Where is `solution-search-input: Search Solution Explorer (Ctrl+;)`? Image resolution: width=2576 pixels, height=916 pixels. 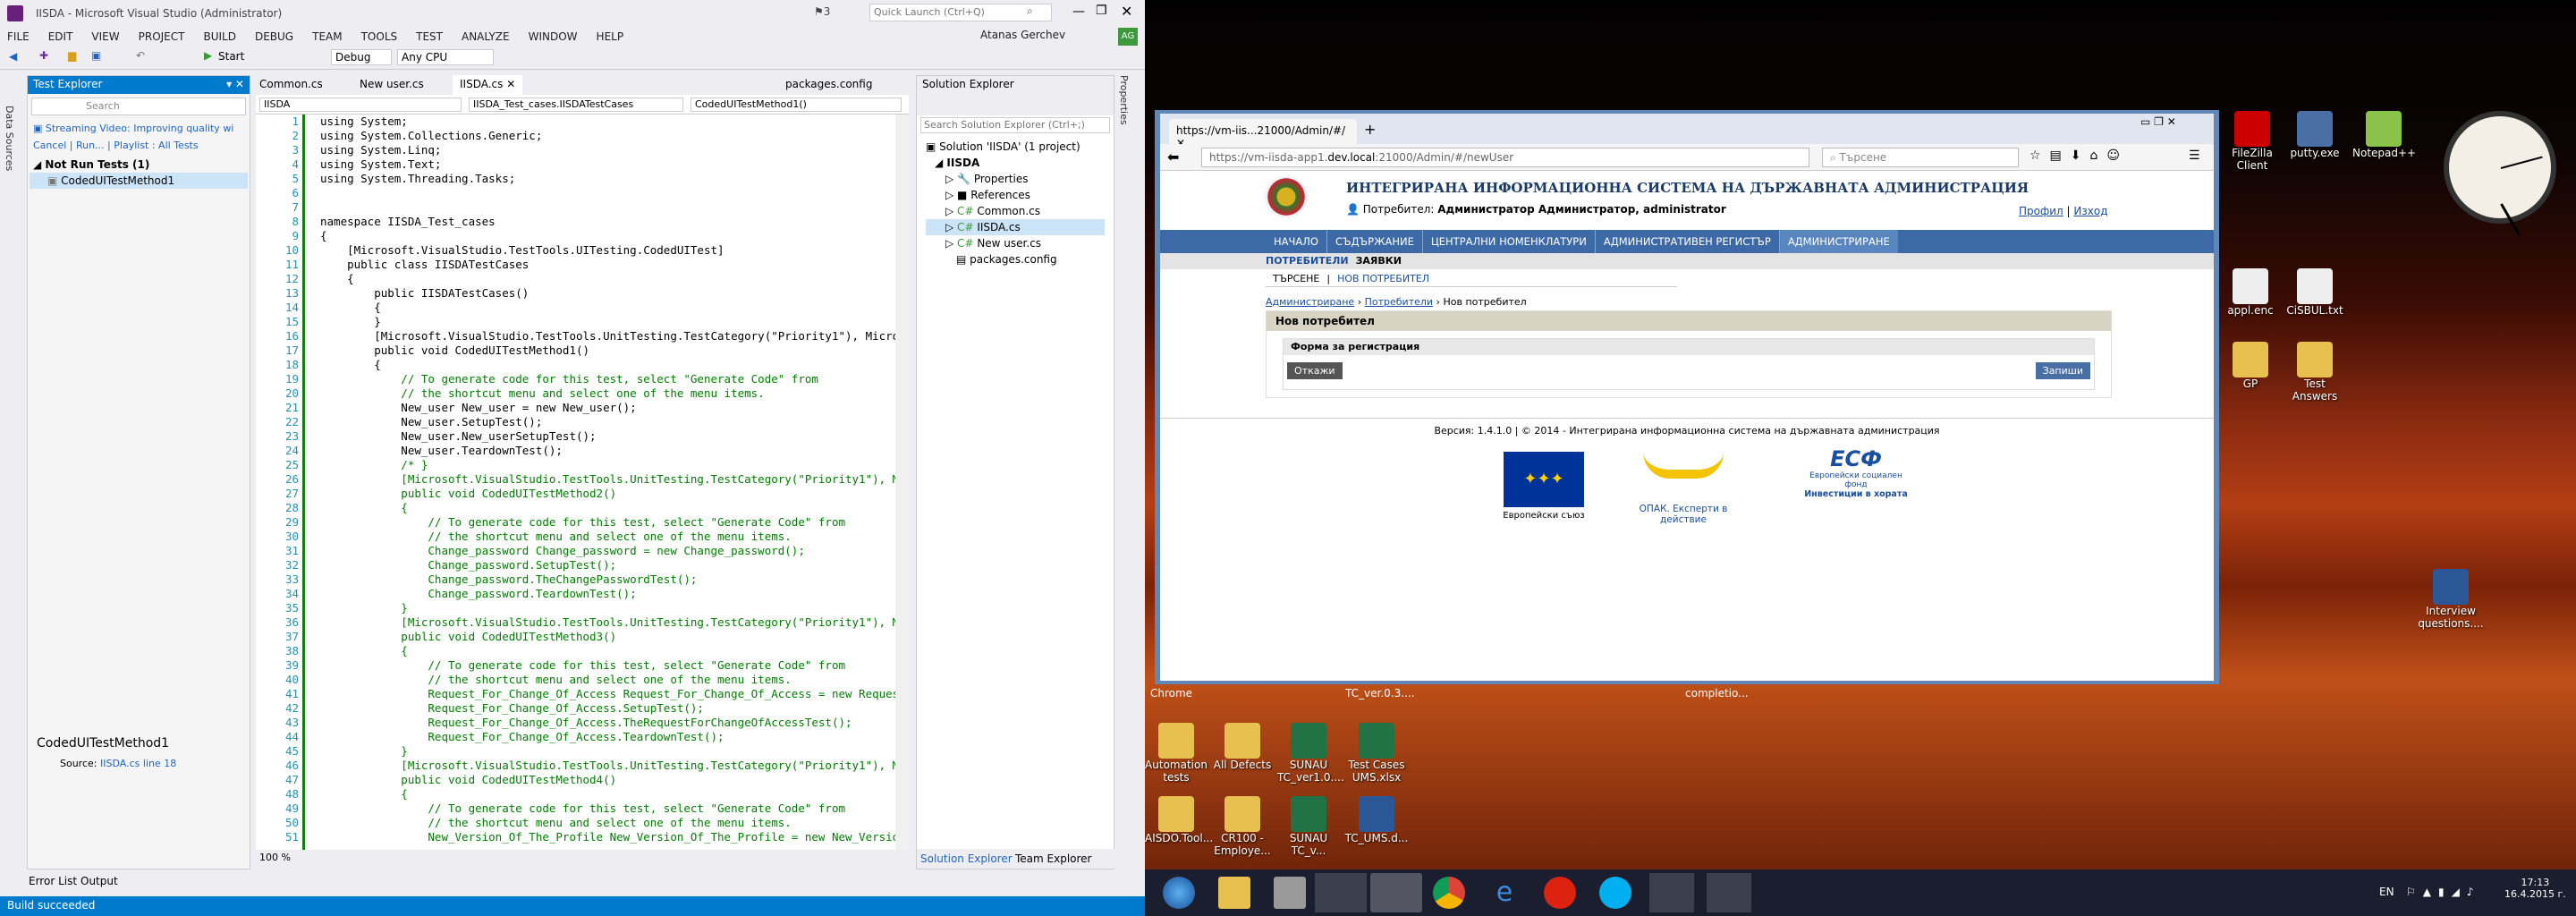
solution-search-input: Search Solution Explorer (Ctrl+;) is located at coordinates (1015, 125).